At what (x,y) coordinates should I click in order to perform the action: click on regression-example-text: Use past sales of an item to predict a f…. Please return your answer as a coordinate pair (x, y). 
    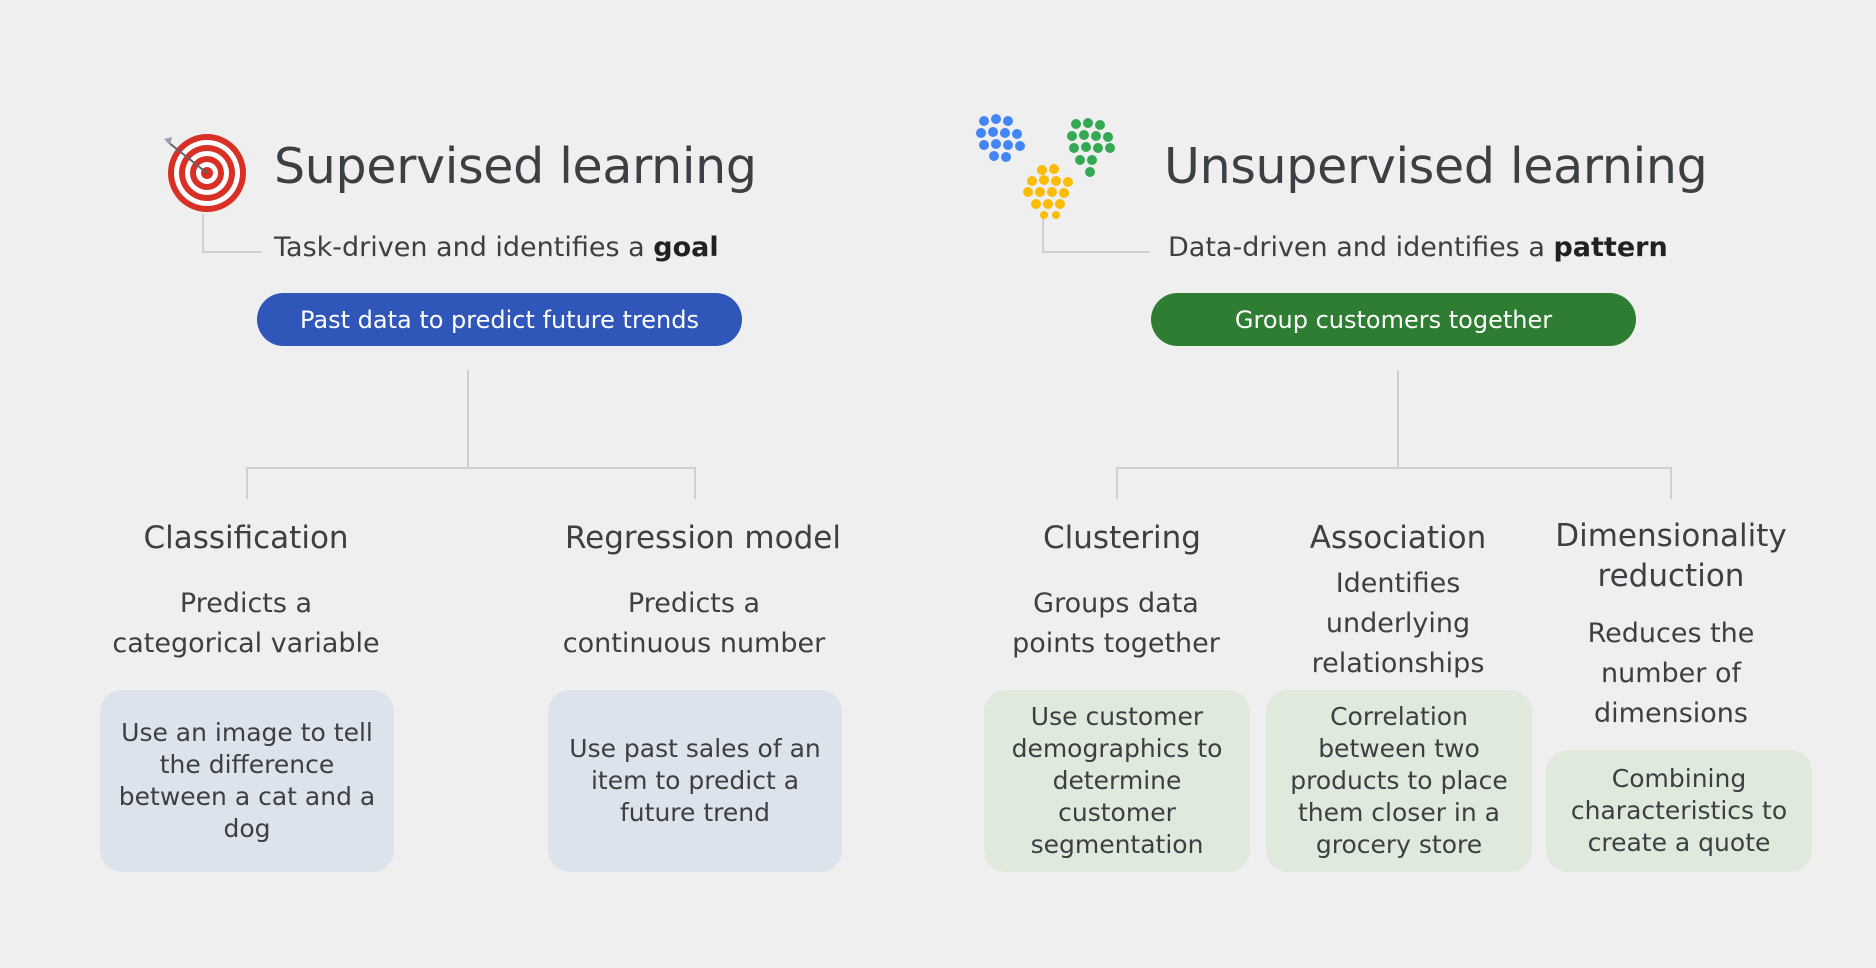
    Looking at the image, I should click on (695, 780).